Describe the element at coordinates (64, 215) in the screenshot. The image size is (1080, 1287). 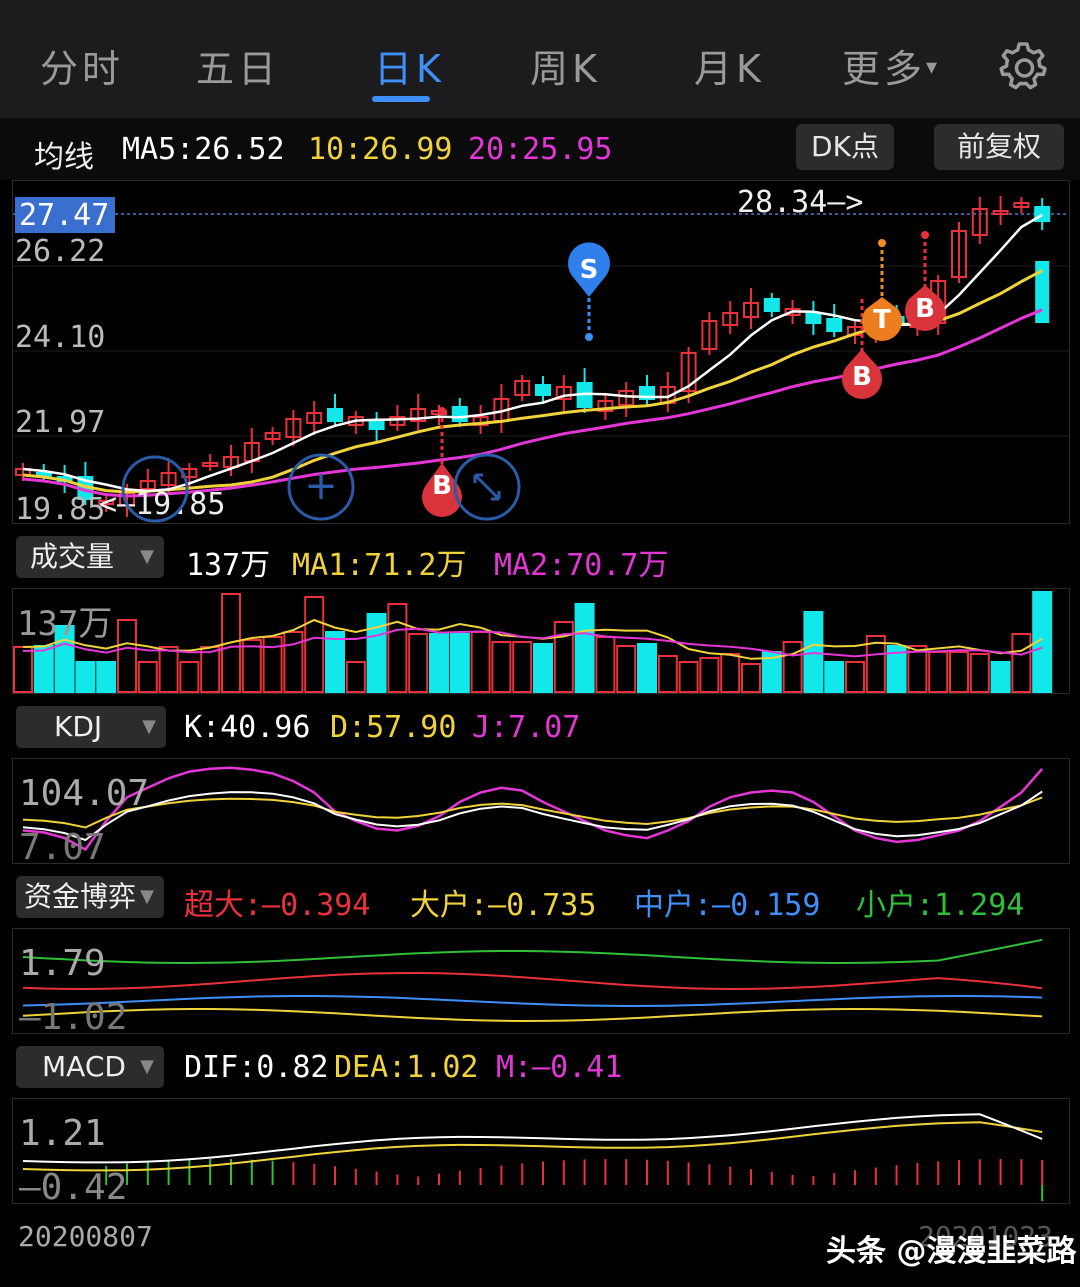
I see `current-price-tag: 27.47` at that location.